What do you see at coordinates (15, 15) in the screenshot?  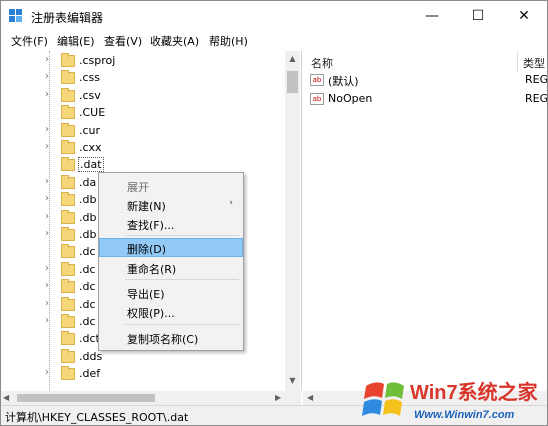 I see `regedit-app-icon` at bounding box center [15, 15].